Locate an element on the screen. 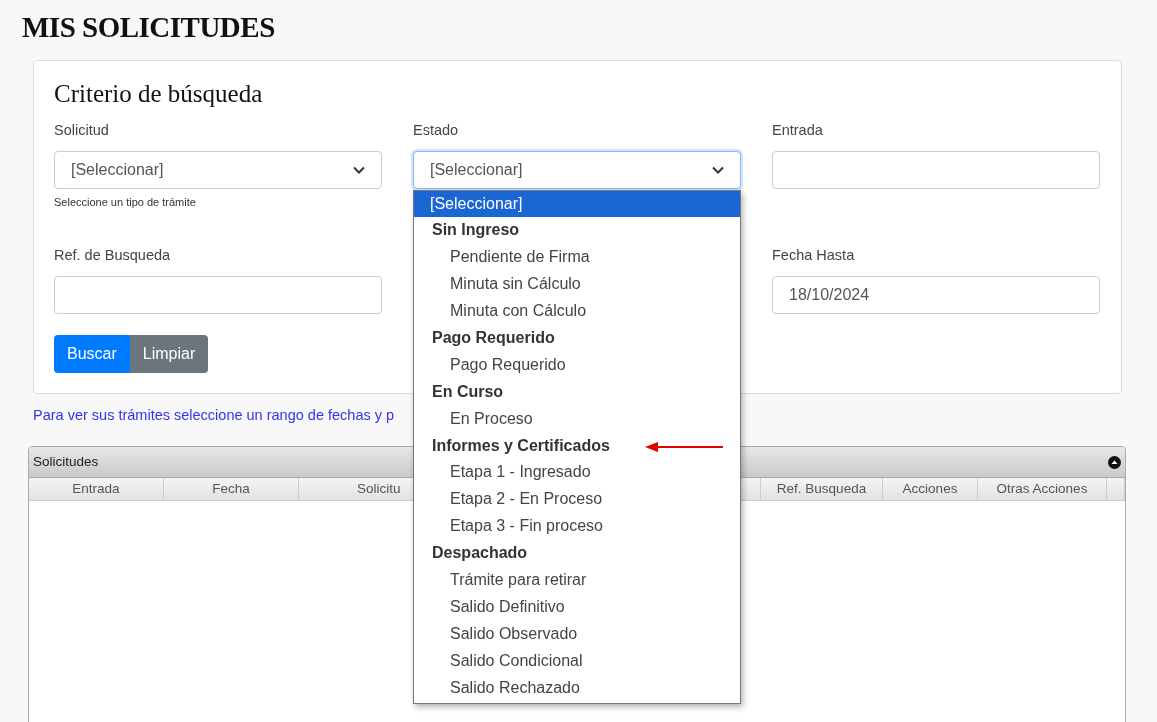 The width and height of the screenshot is (1157, 722). hint-text: Para ver sus trámites seleccione un rango de fechas y p is located at coordinates (214, 415).